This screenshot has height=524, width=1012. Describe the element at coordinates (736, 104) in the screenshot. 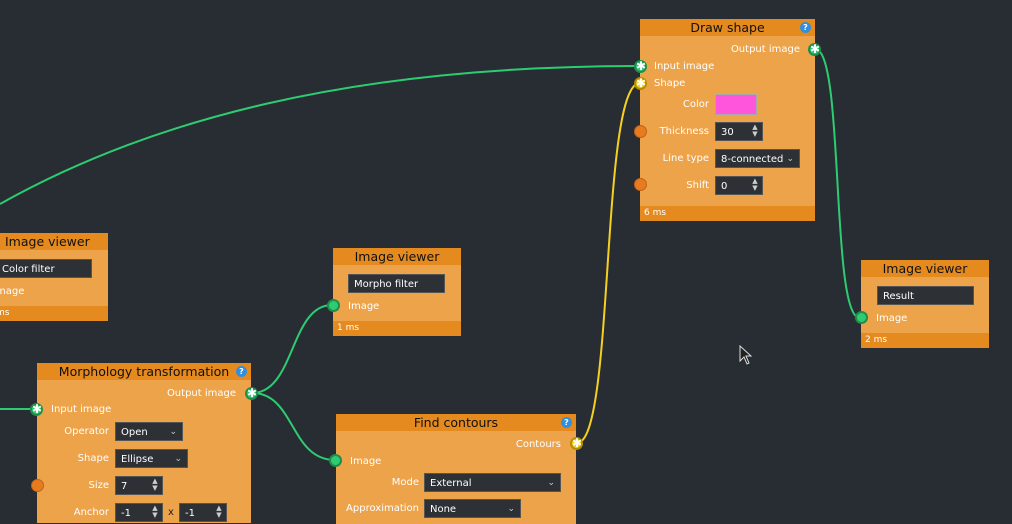

I see `color-swatch` at that location.